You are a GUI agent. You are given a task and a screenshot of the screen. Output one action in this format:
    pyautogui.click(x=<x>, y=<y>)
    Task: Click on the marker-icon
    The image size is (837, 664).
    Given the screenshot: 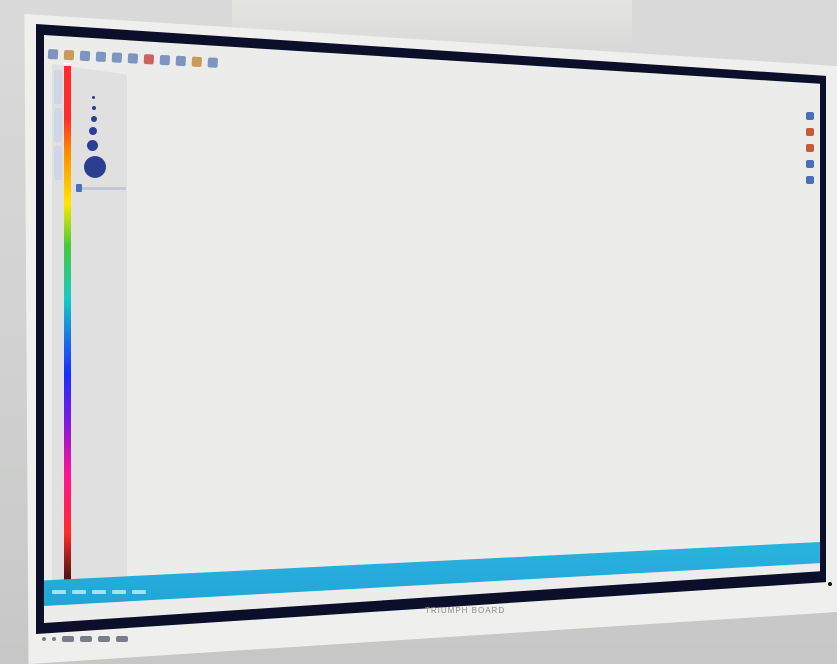 What is the action you would take?
    pyautogui.click(x=810, y=132)
    